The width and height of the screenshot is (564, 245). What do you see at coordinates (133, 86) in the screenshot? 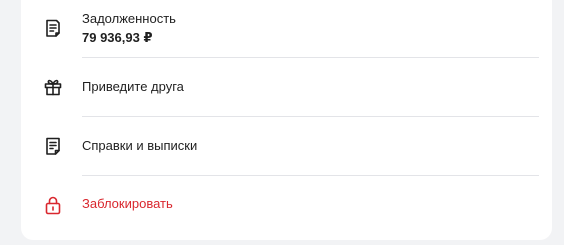
I see `invite-friend-label: Приведите друга` at bounding box center [133, 86].